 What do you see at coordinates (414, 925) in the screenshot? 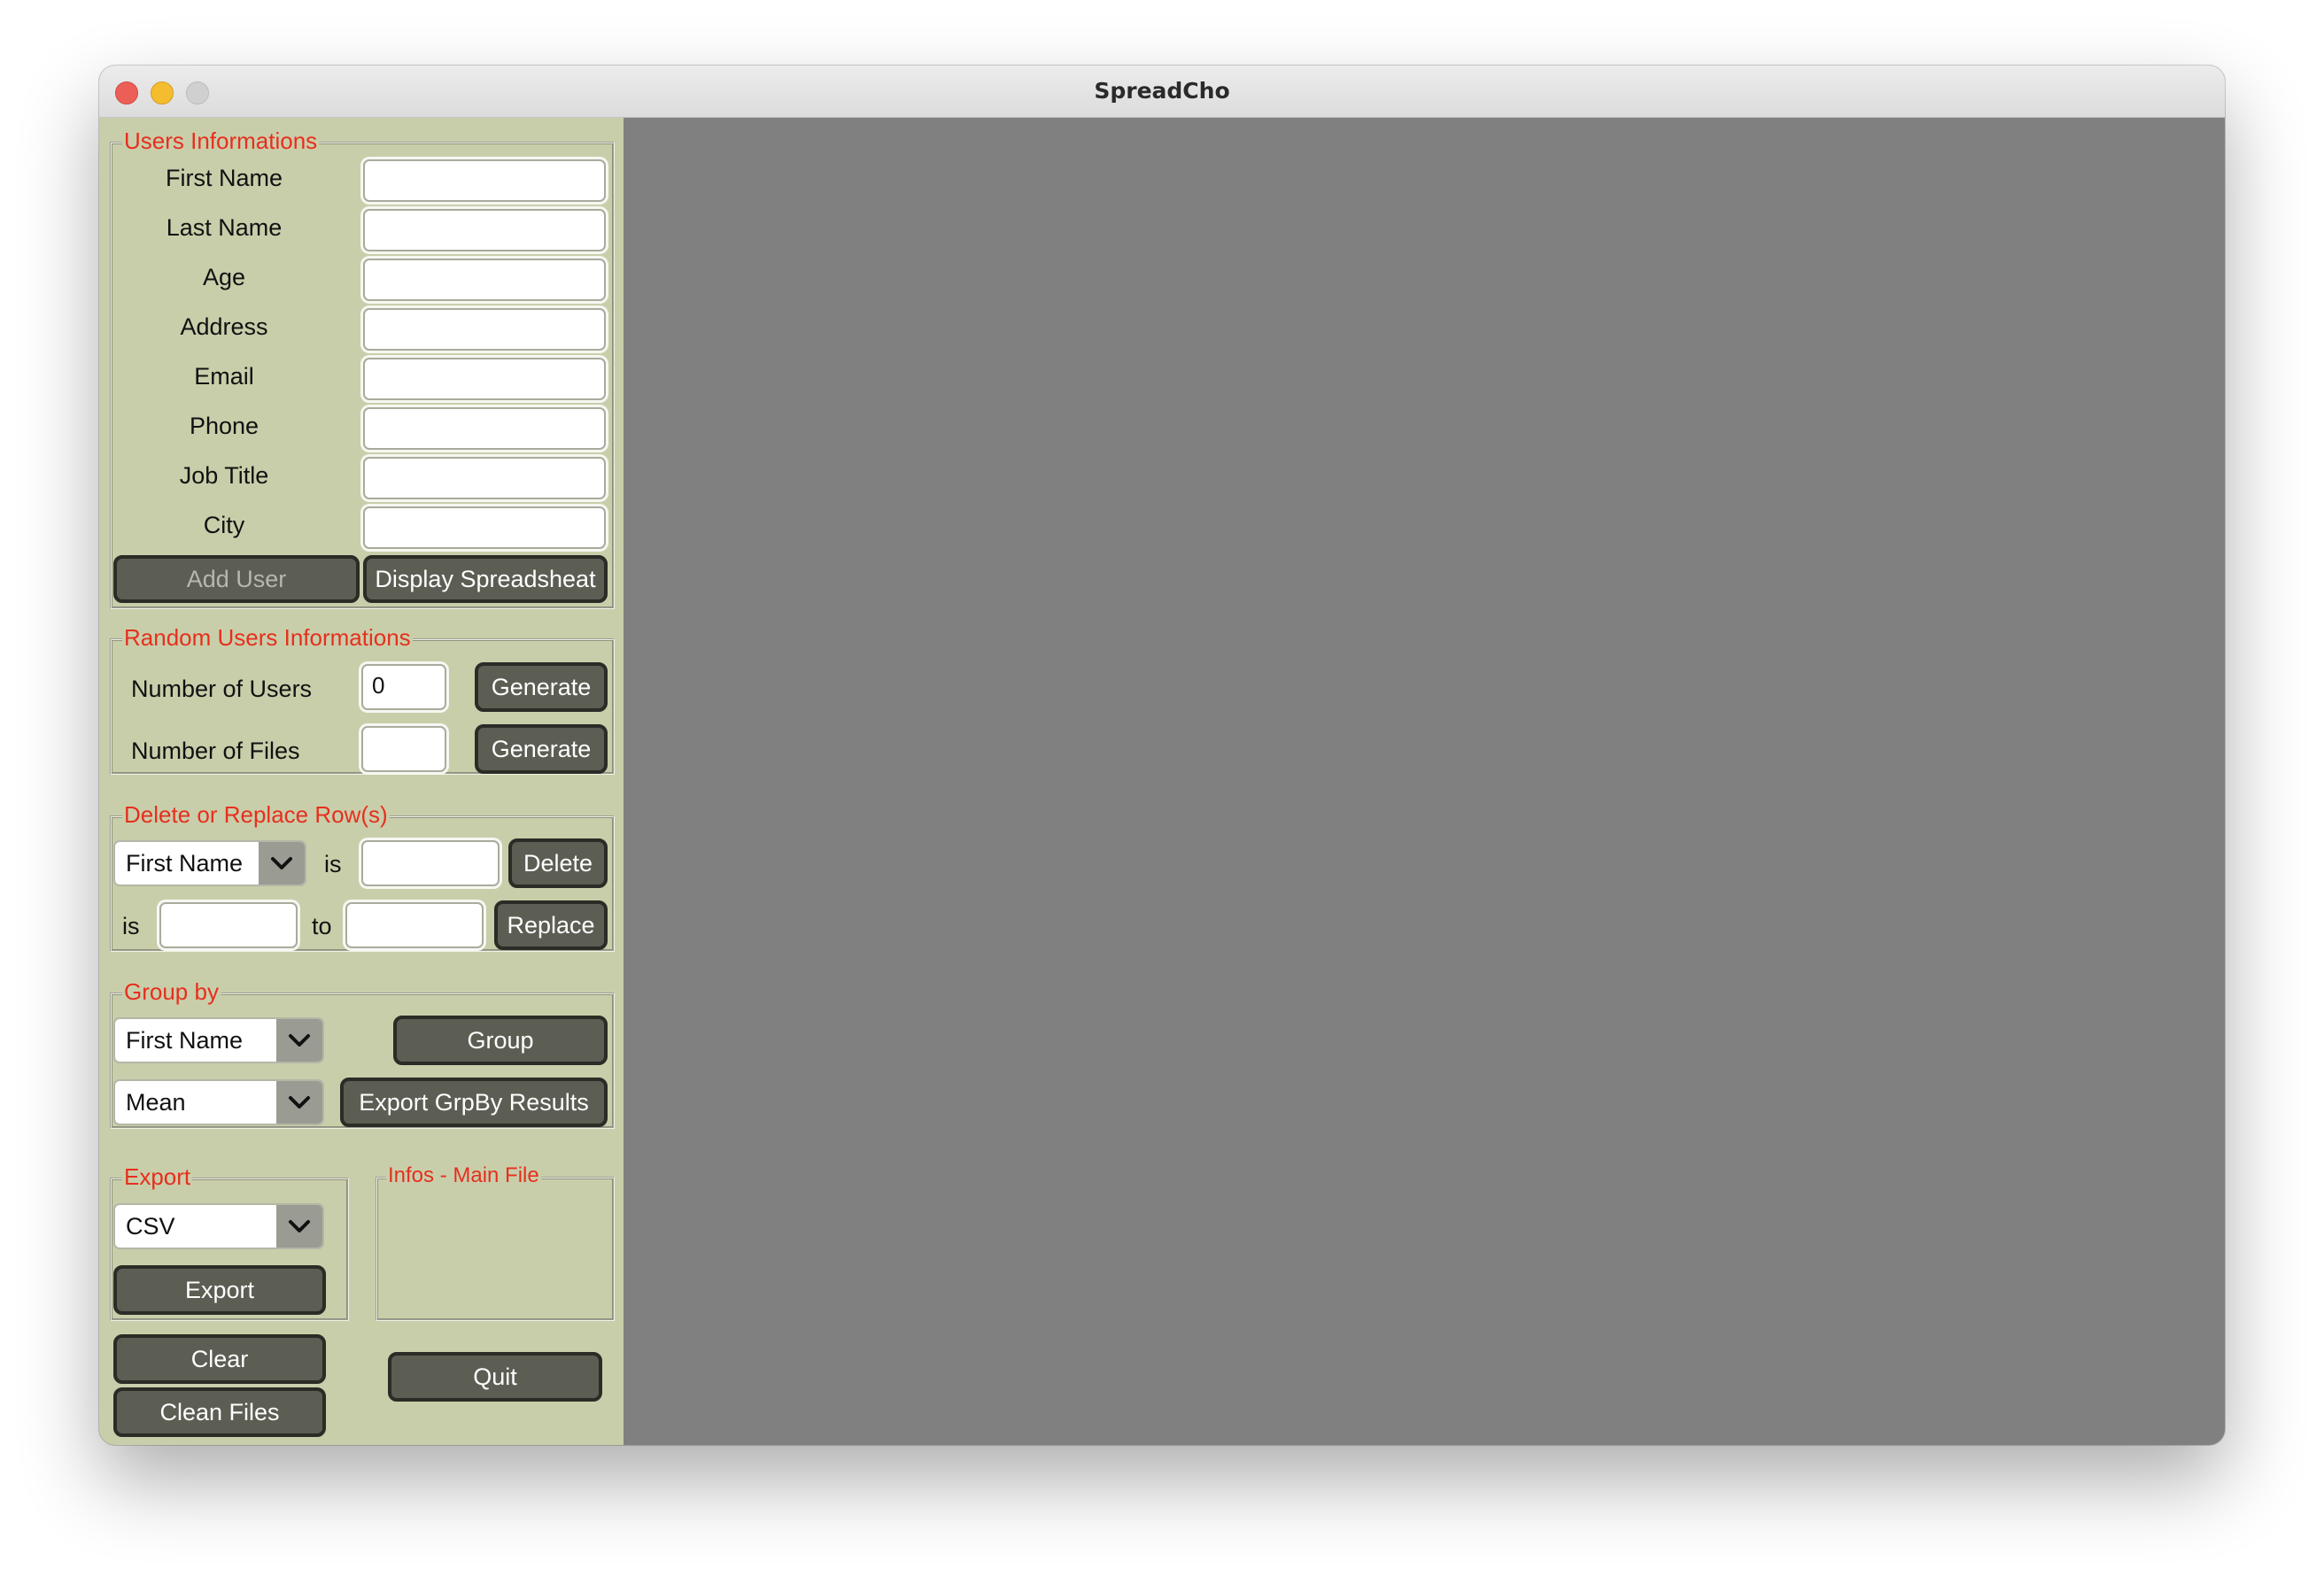
I see `replace-to-input` at bounding box center [414, 925].